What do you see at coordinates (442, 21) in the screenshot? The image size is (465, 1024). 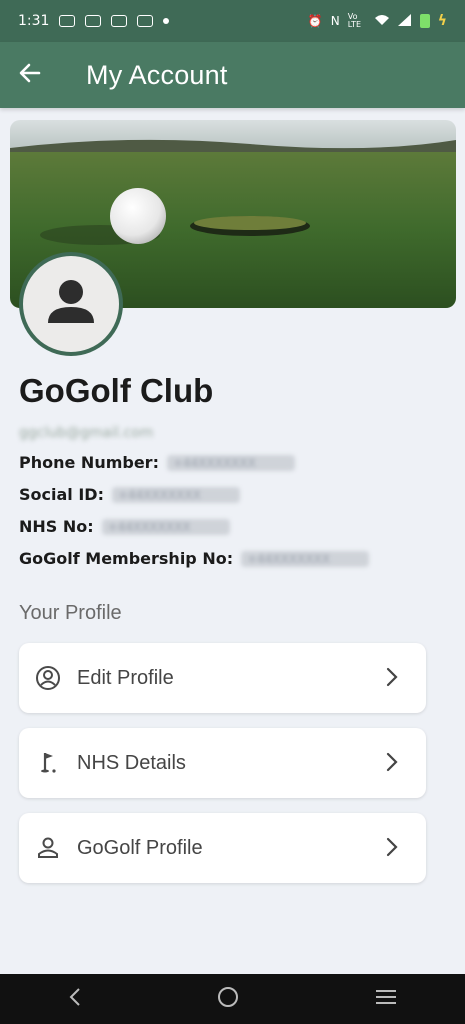 I see `charging-icon: ϟ` at bounding box center [442, 21].